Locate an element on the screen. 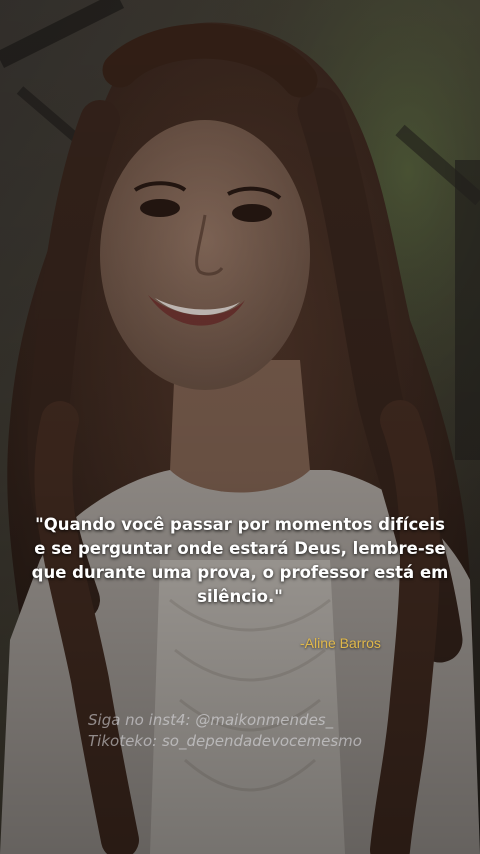 The height and width of the screenshot is (854, 480). tiktok-credit: Tikoteko: so_dependadevocemesmo is located at coordinates (225, 741).